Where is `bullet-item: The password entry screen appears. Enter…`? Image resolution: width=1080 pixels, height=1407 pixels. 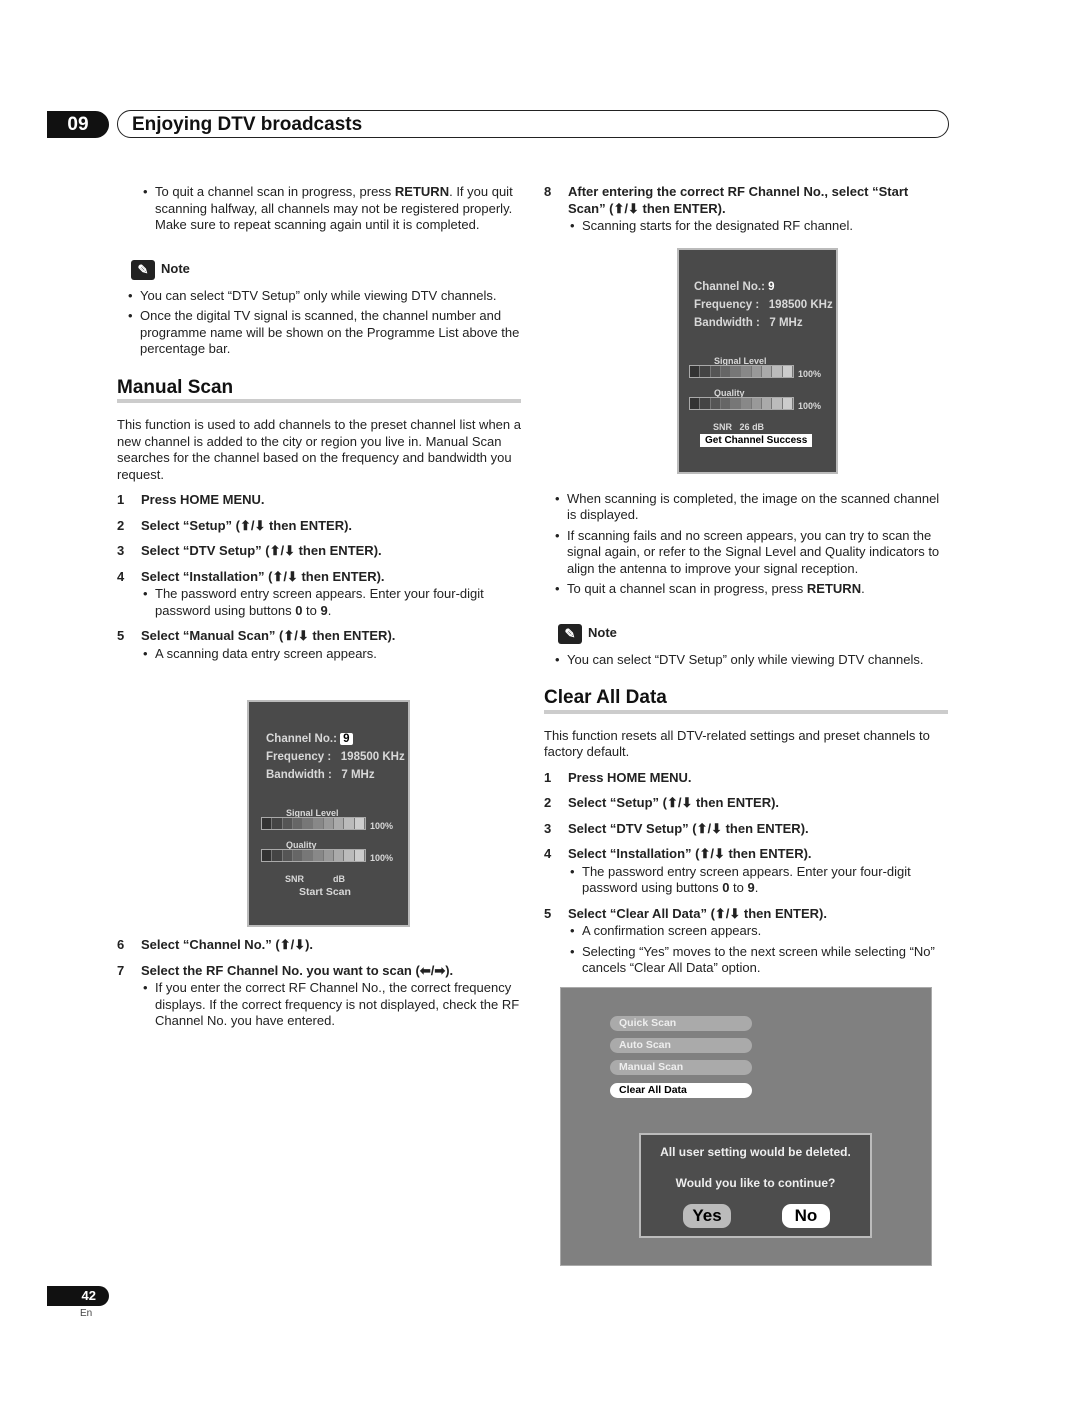
bullet-item: The password entry screen appears. Enter… is located at coordinates (746, 880).